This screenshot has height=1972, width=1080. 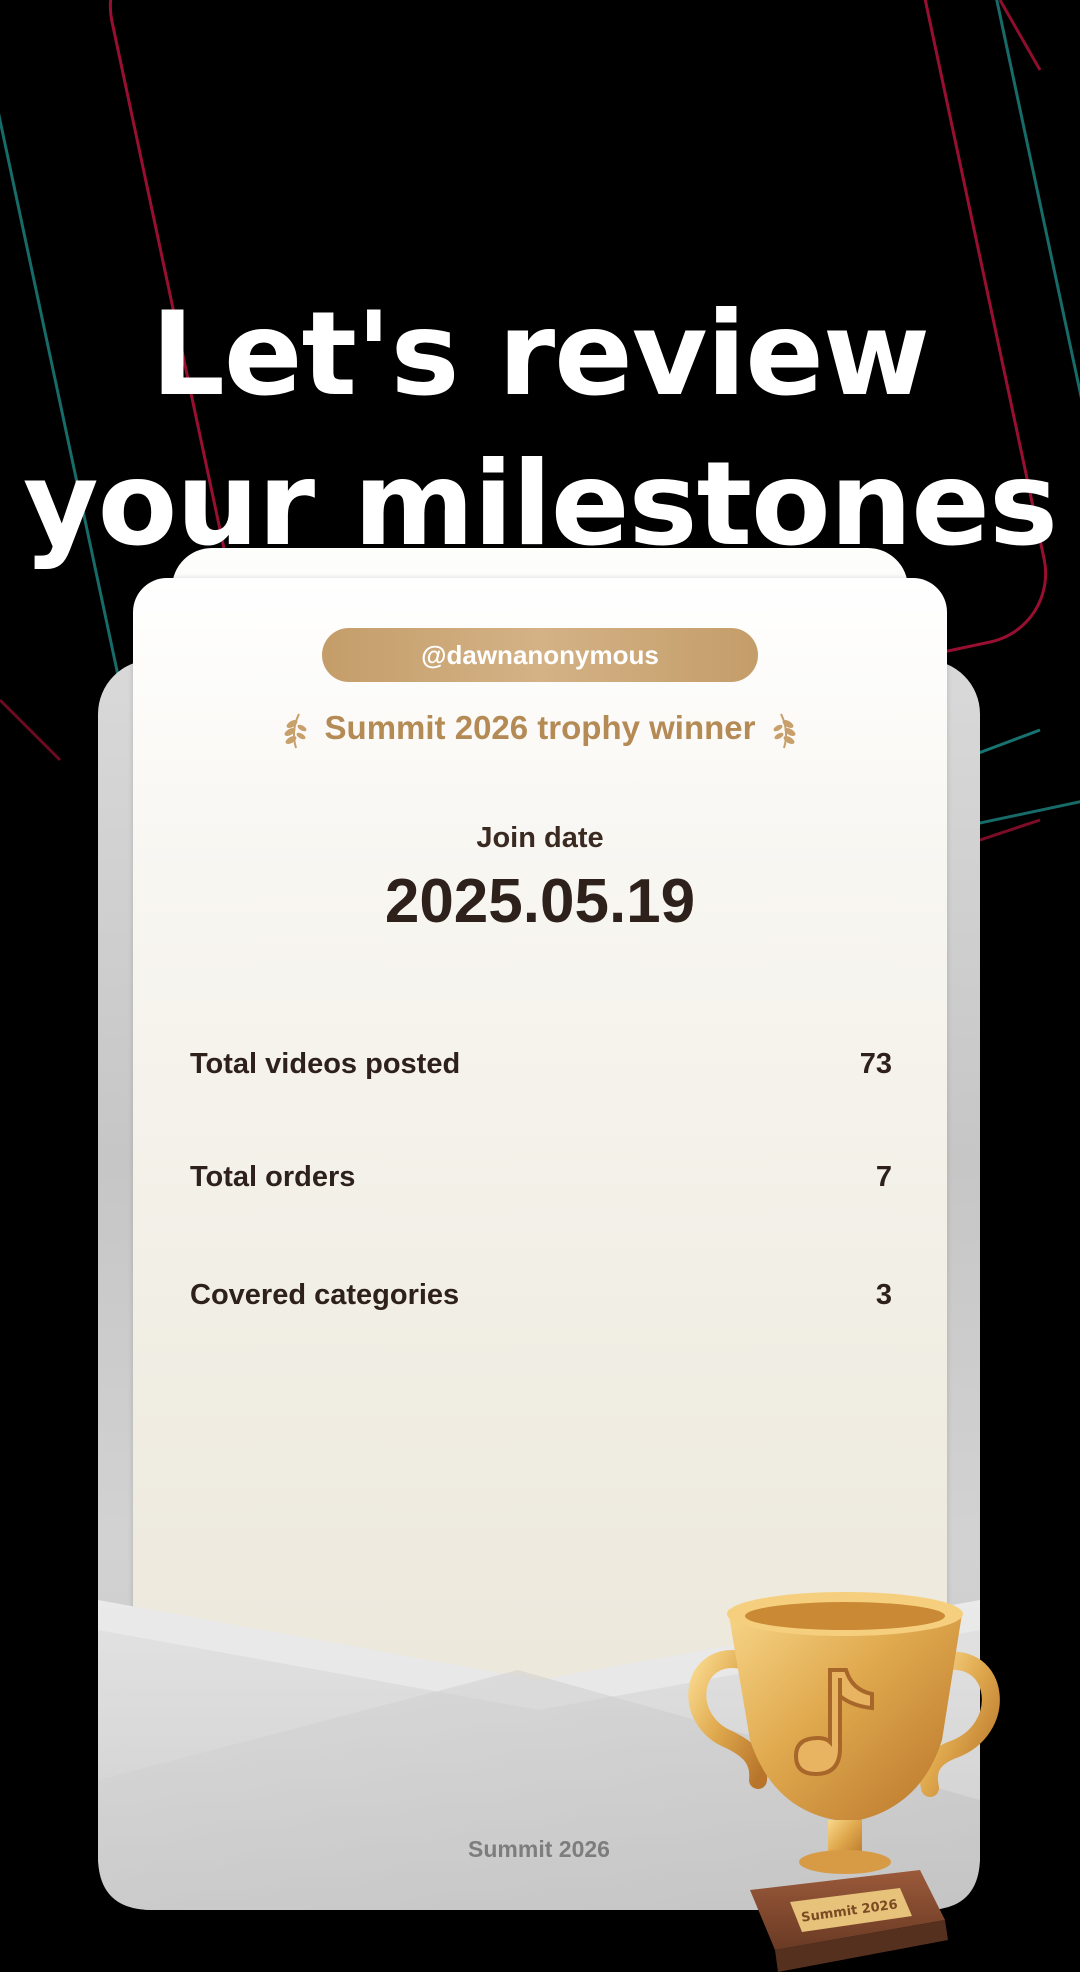 I want to click on stat-label: Total orders, so click(x=273, y=1176).